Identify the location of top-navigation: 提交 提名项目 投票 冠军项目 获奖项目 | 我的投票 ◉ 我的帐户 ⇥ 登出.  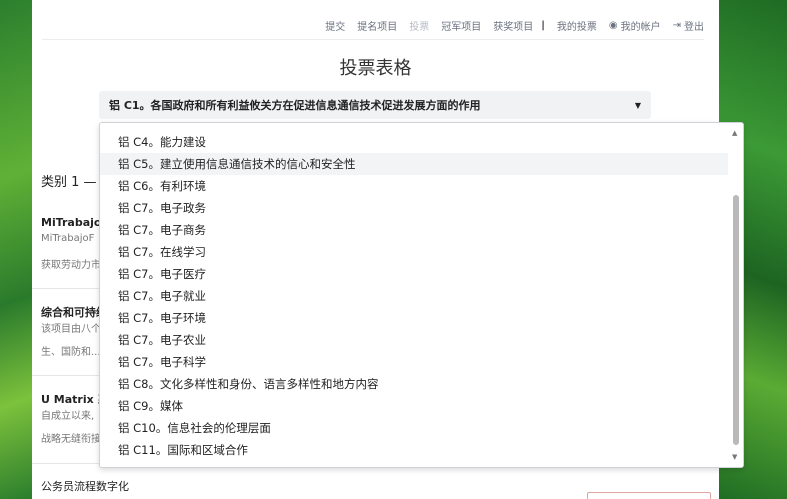
(508, 25).